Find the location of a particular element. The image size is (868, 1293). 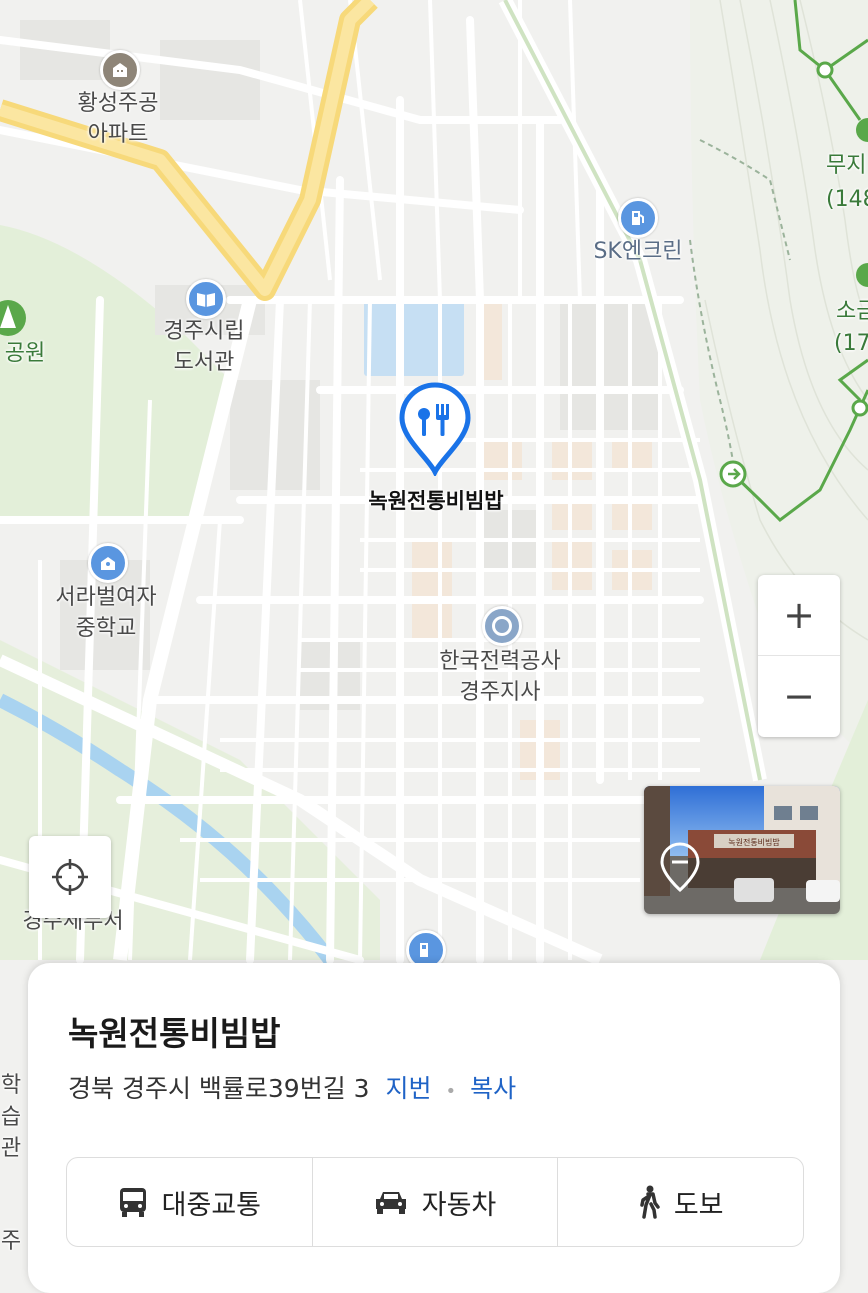

apartment-label: 황성주공 아파트 is located at coordinates (118, 119).